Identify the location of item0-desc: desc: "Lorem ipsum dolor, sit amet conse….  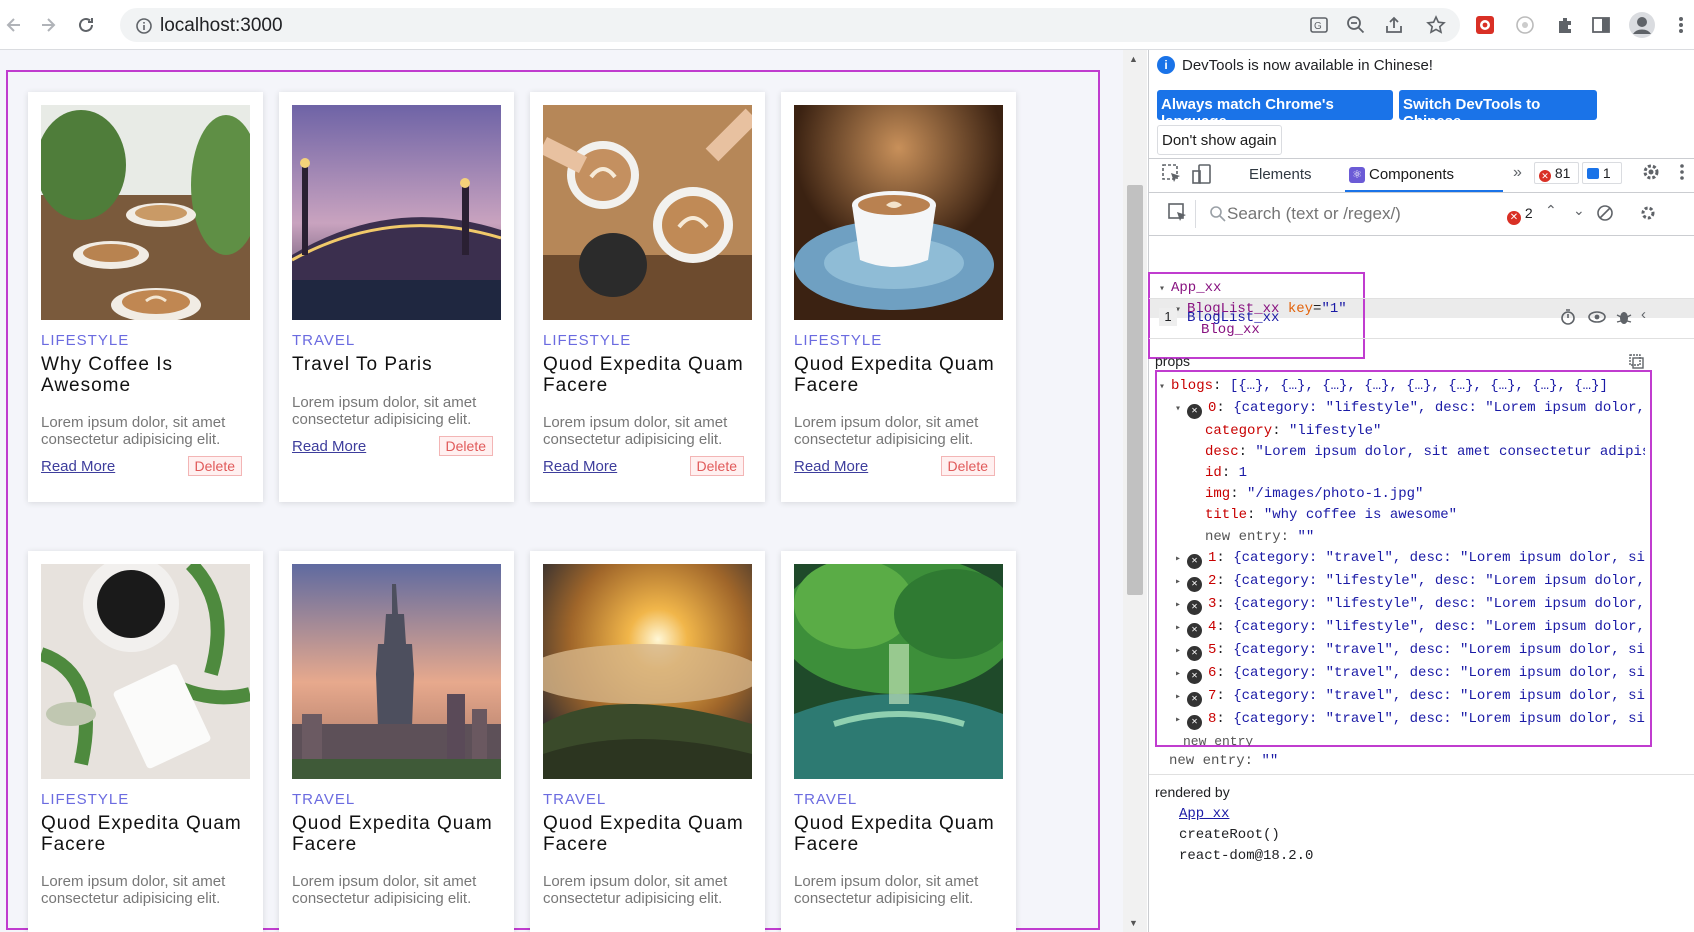
(1425, 452).